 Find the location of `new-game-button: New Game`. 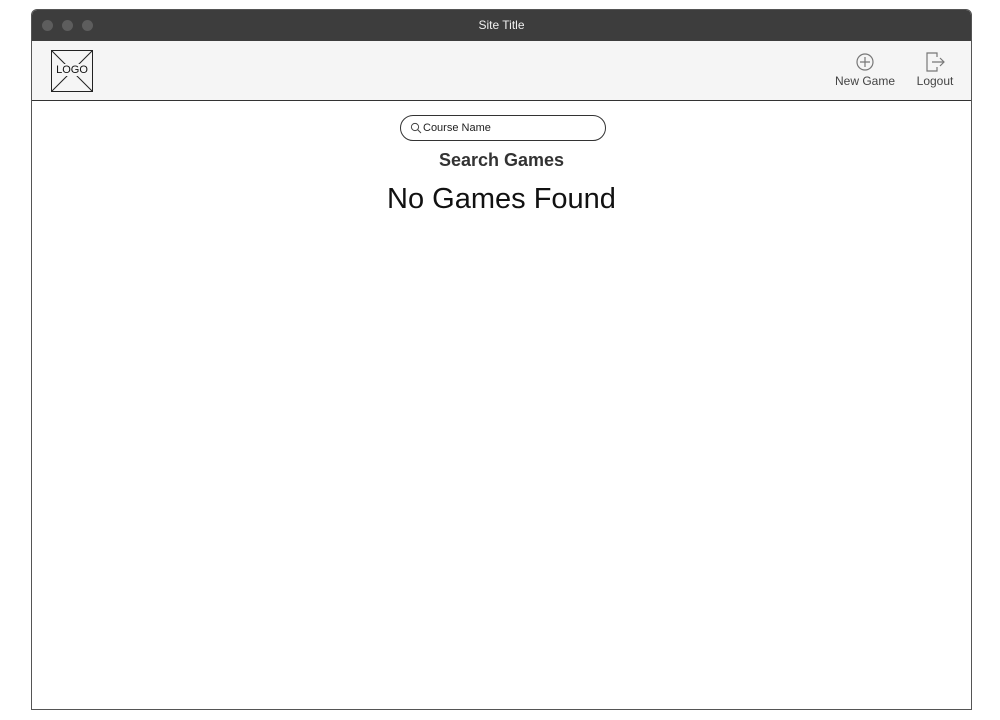

new-game-button: New Game is located at coordinates (865, 71).